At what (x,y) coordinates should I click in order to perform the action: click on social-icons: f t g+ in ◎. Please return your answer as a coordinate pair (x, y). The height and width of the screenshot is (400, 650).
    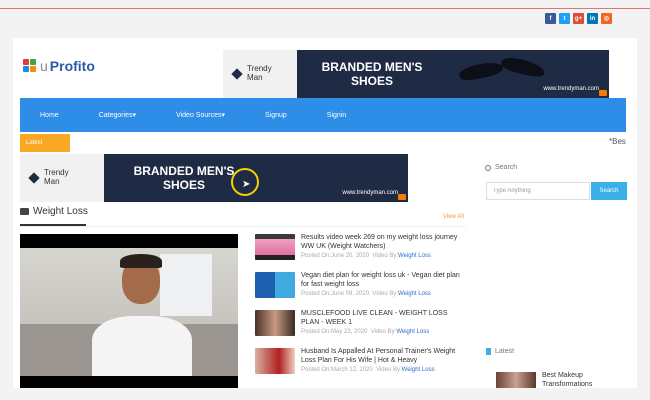
    Looking at the image, I should click on (578, 18).